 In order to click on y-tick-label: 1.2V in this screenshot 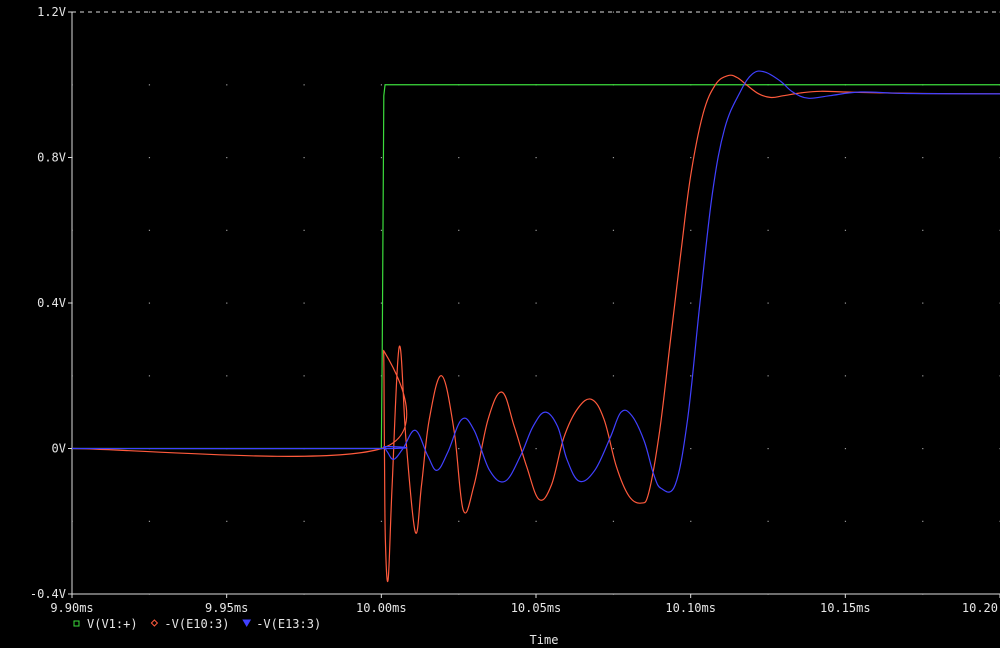, I will do `click(51, 12)`.